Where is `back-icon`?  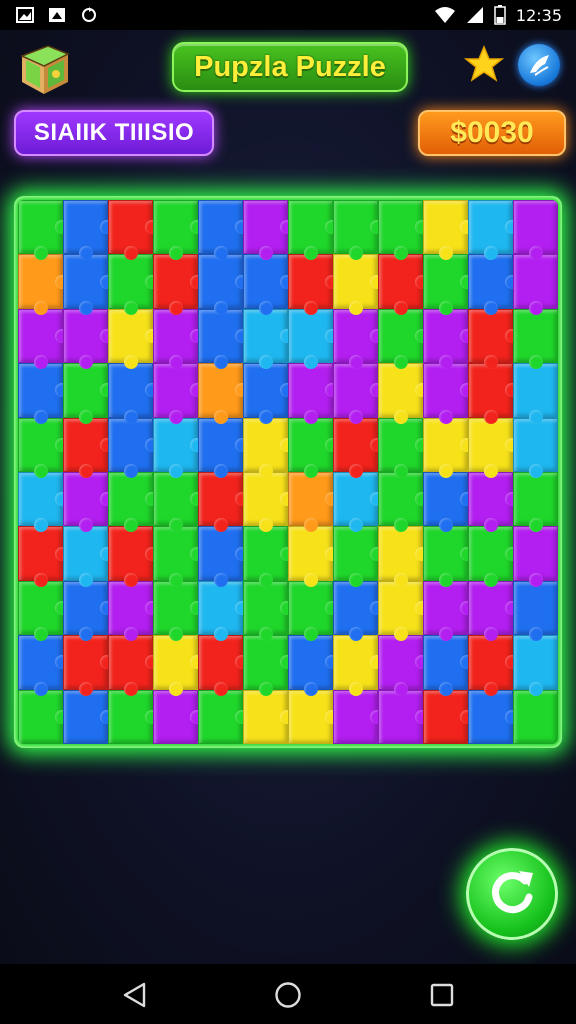
back-icon is located at coordinates (135, 995).